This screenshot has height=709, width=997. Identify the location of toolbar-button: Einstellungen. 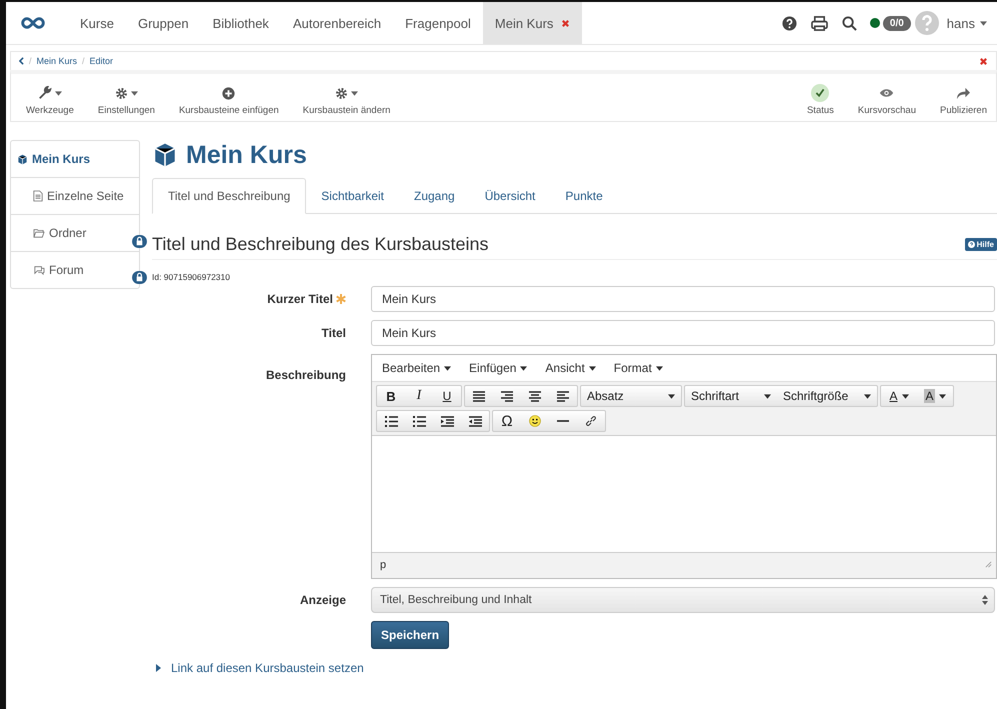
(126, 100).